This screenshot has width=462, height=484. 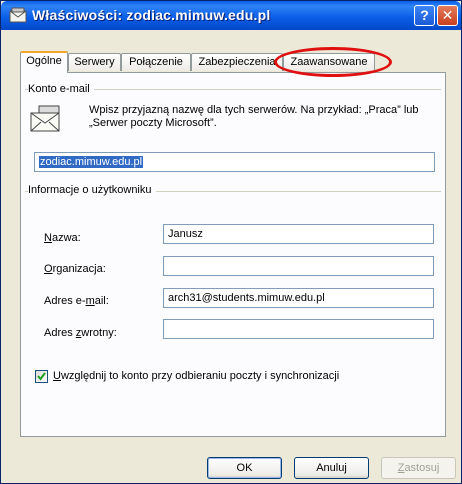 What do you see at coordinates (91, 162) in the screenshot?
I see `account-name-value: zodiac.mimuw.edu.pl` at bounding box center [91, 162].